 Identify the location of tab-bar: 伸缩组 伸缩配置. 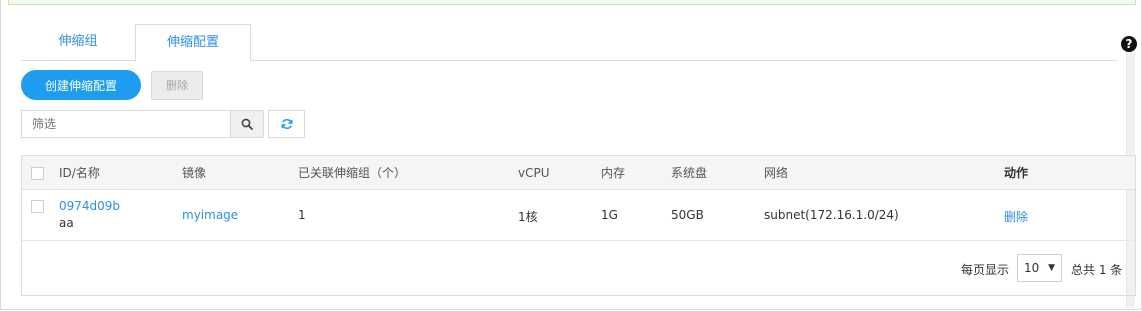
(569, 43).